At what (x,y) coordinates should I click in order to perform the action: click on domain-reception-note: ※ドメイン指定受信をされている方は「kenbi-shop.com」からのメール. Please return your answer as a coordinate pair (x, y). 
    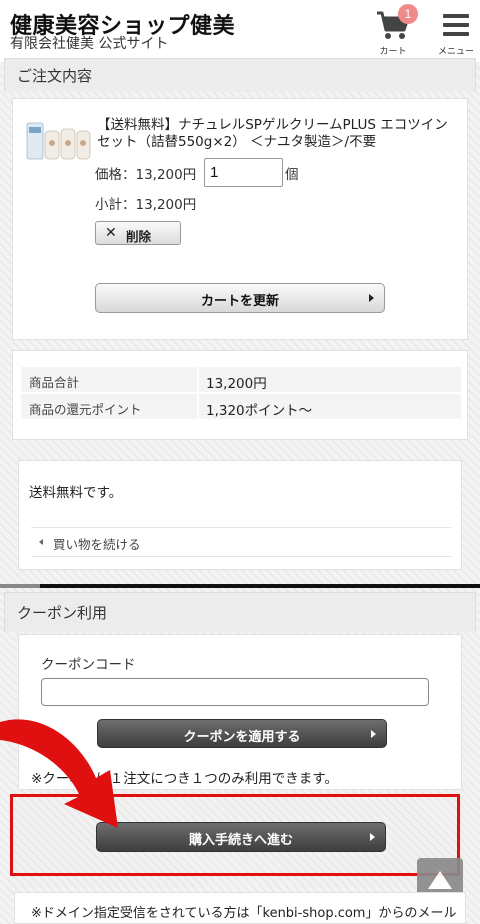
    Looking at the image, I should click on (244, 913).